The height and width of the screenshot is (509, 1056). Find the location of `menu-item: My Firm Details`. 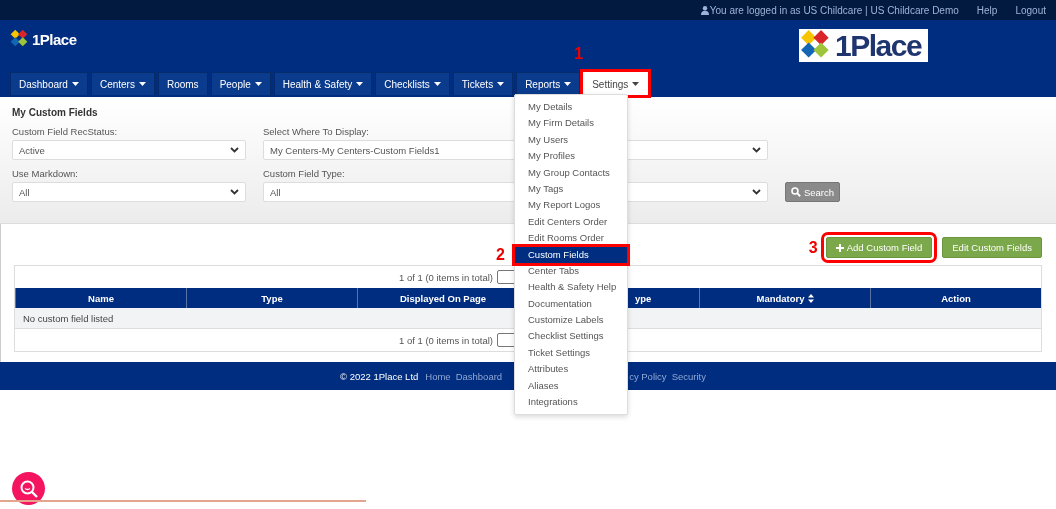

menu-item: My Firm Details is located at coordinates (571, 123).